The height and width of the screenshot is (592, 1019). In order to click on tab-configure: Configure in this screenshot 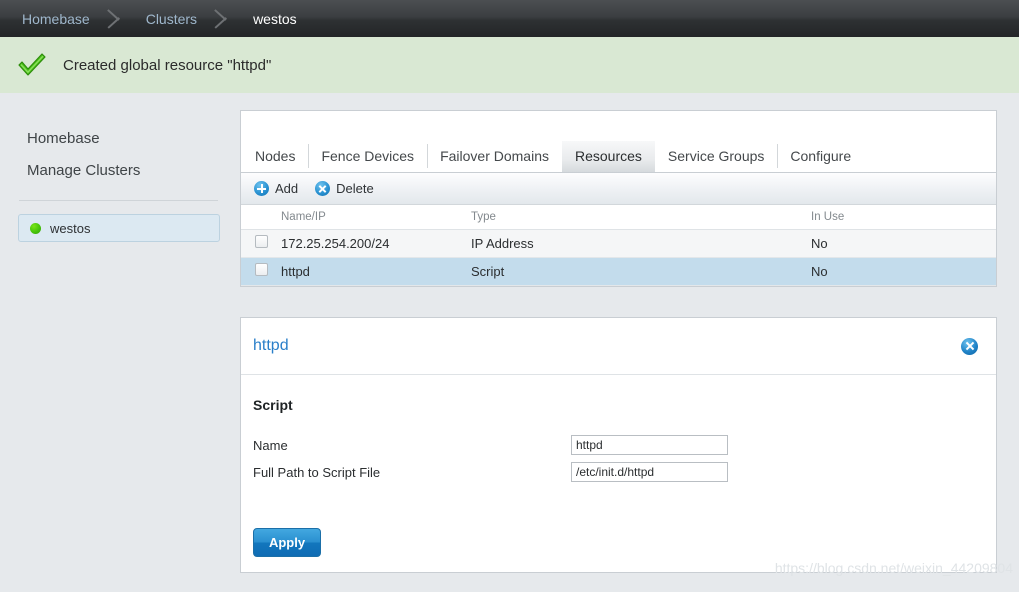, I will do `click(820, 156)`.